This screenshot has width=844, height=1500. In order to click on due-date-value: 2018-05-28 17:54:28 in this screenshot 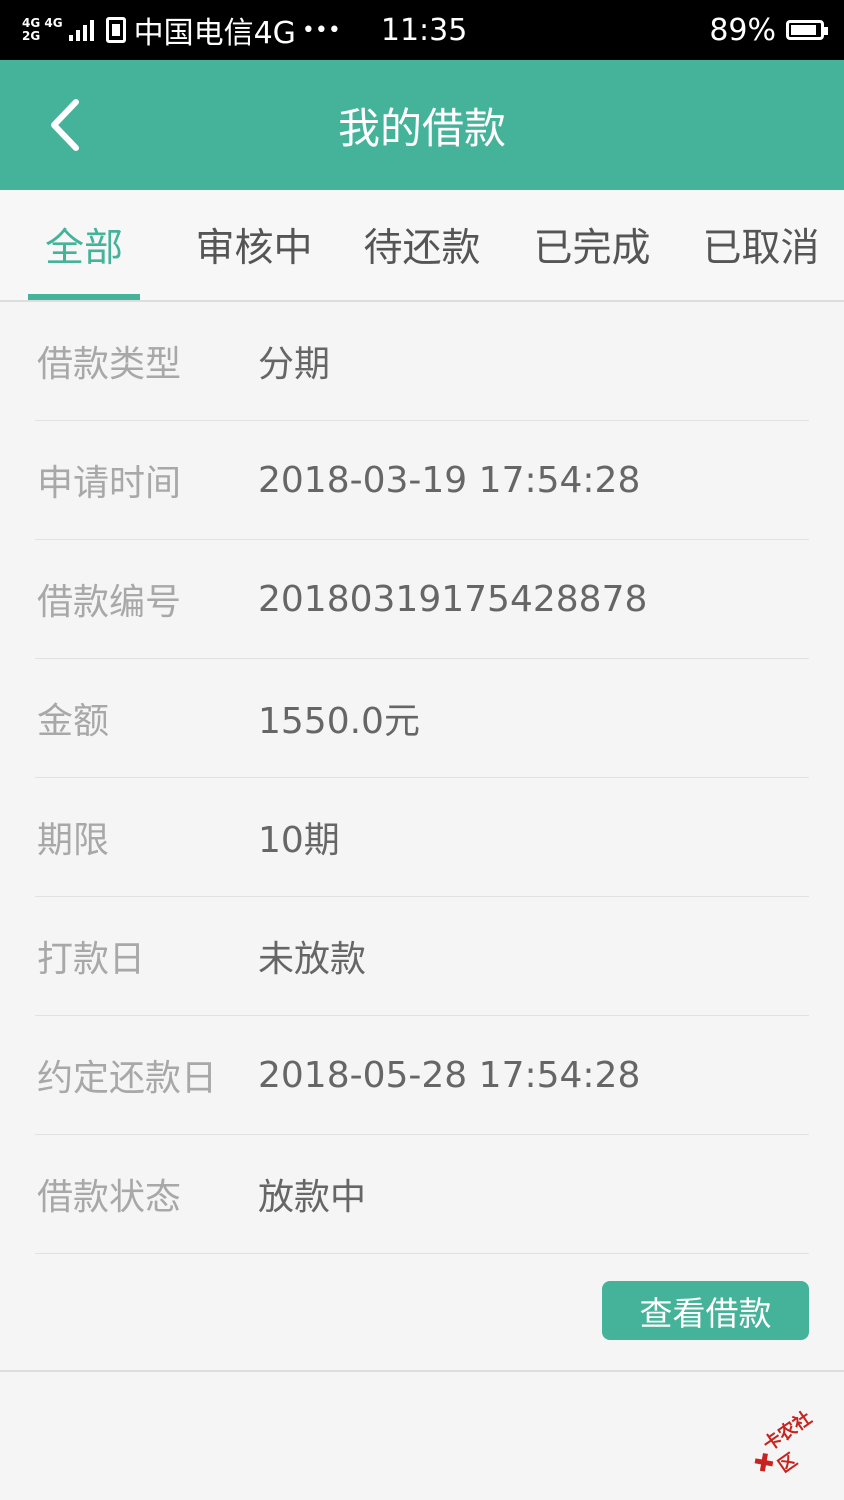, I will do `click(449, 1075)`.